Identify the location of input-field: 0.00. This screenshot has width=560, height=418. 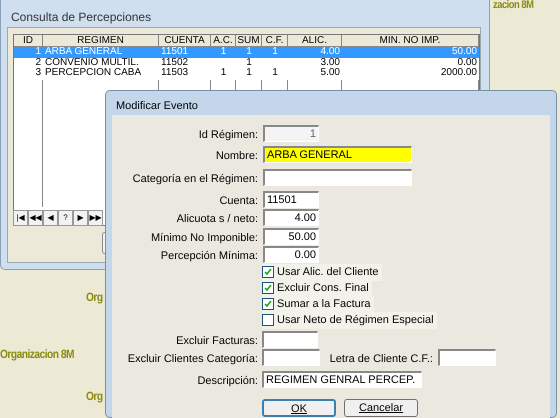
(291, 254).